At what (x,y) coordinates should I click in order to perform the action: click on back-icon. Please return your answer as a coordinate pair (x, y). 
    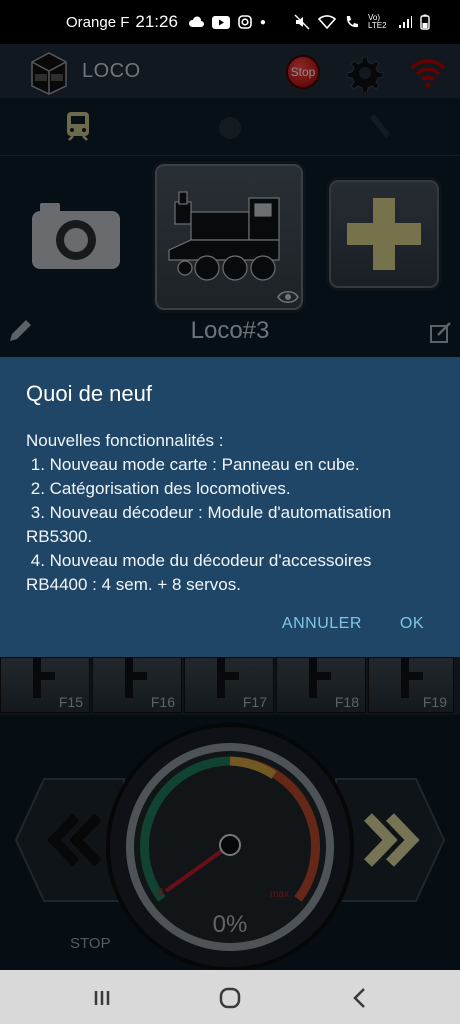
    Looking at the image, I should click on (360, 998).